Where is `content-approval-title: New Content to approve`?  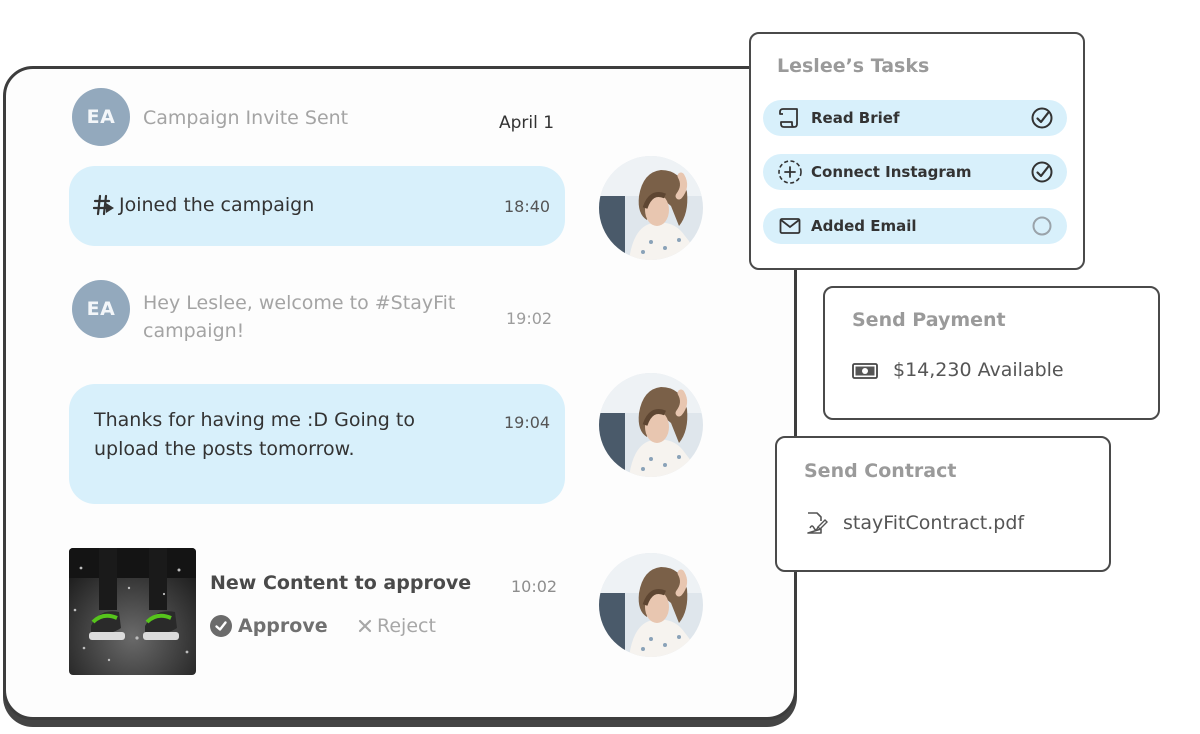 content-approval-title: New Content to approve is located at coordinates (341, 583).